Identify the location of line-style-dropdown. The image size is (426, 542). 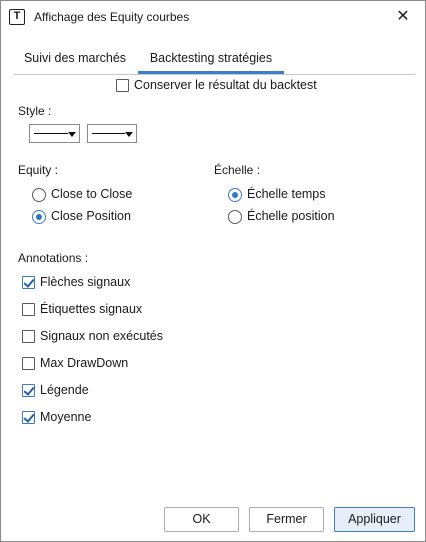
(54, 133).